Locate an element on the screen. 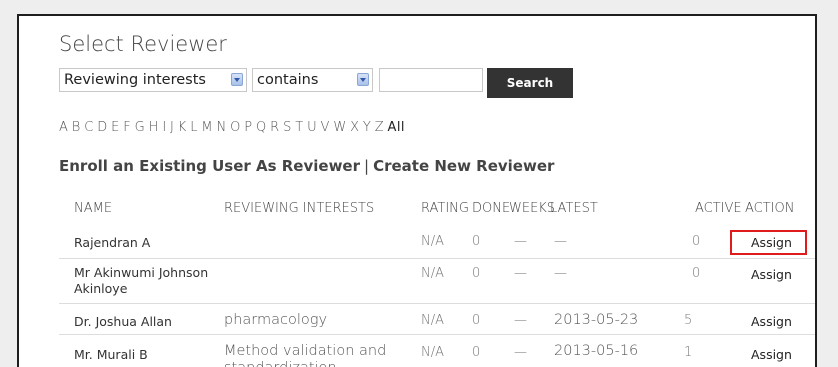 Image resolution: width=838 pixels, height=367 pixels. search-operator-value: contains is located at coordinates (288, 80).